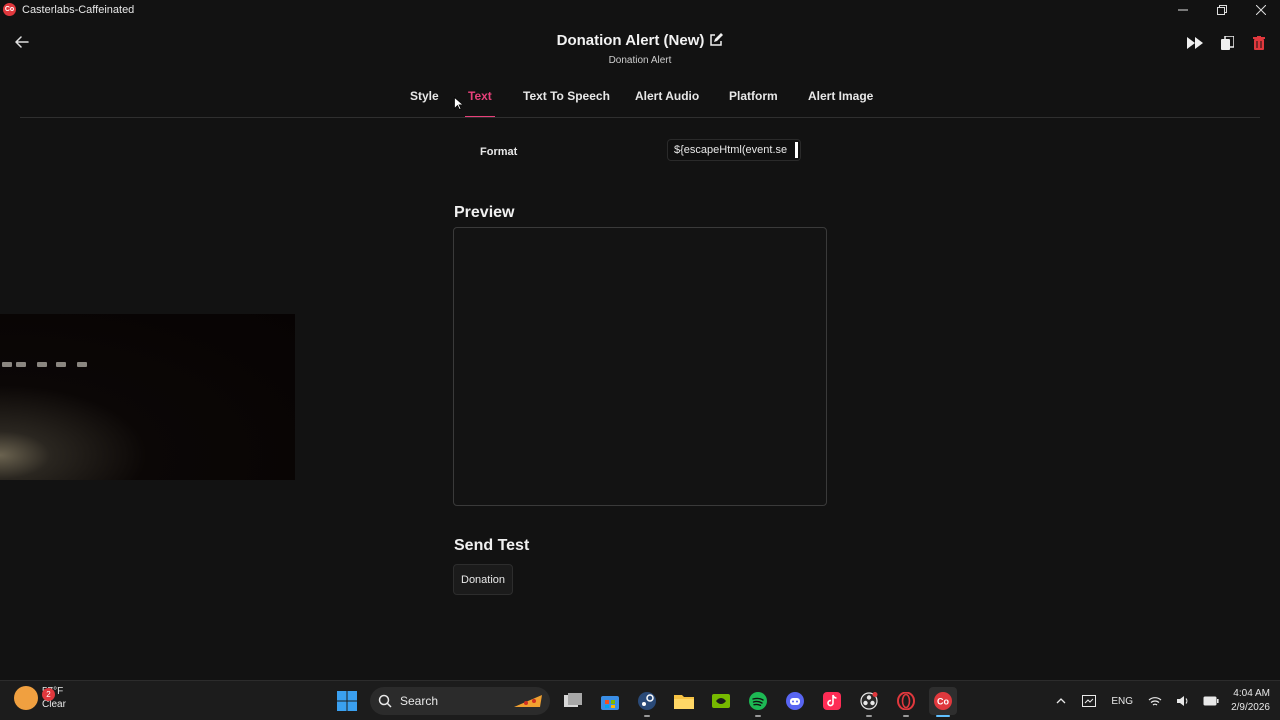  I want to click on minimize-icon, so click(1182, 9).